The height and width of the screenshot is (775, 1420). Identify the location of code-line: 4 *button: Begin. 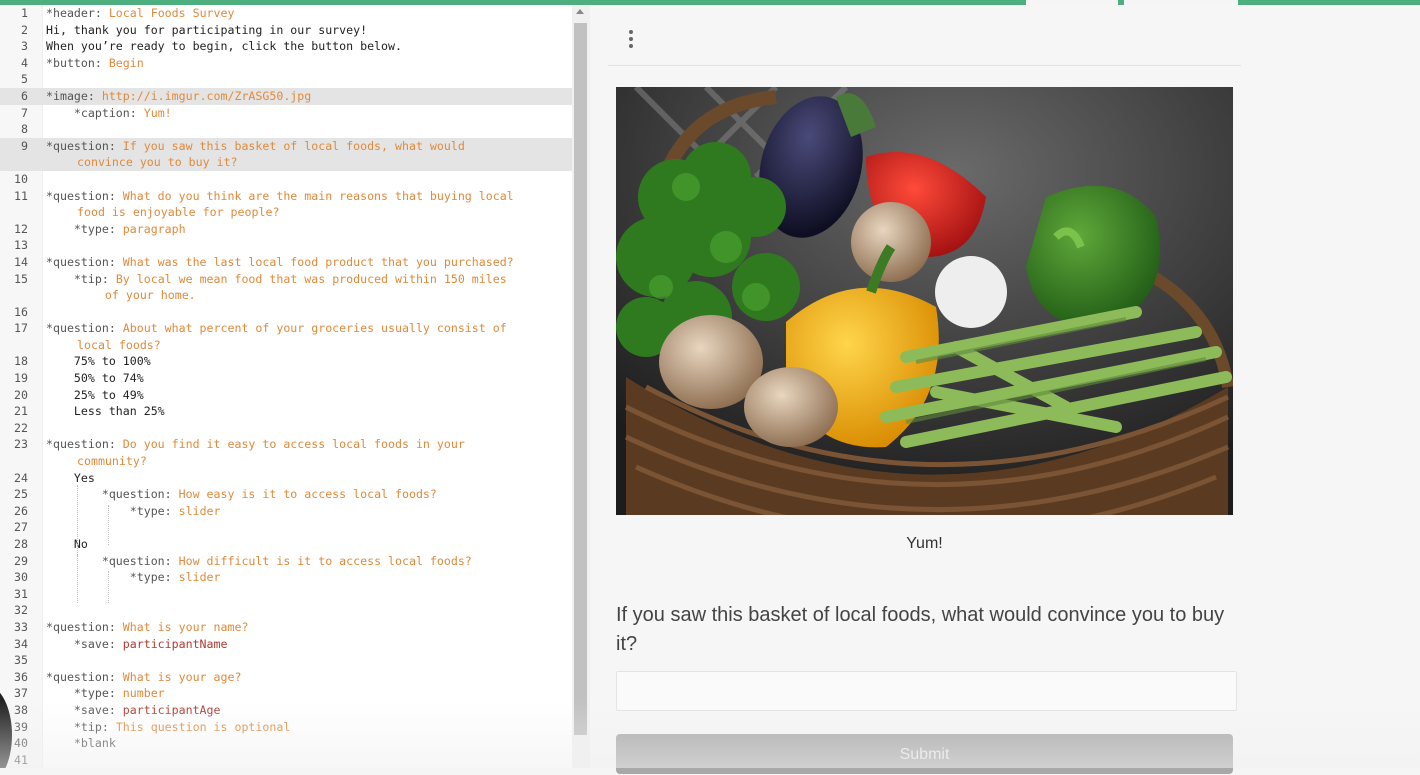
(286, 63).